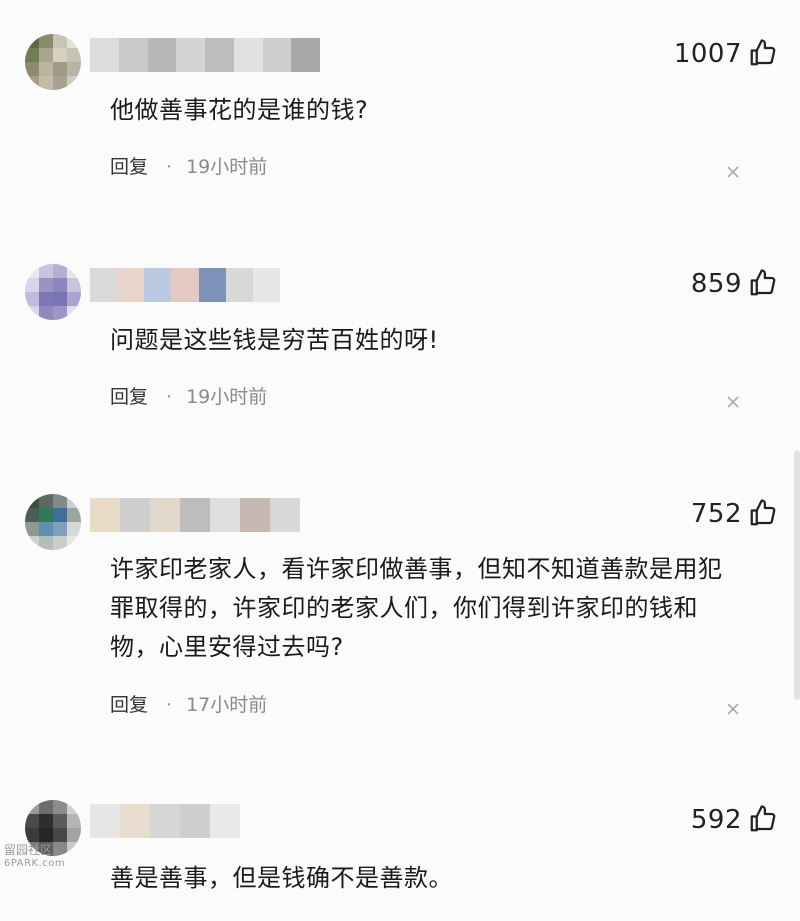  What do you see at coordinates (716, 820) in the screenshot?
I see `like-count: 592` at bounding box center [716, 820].